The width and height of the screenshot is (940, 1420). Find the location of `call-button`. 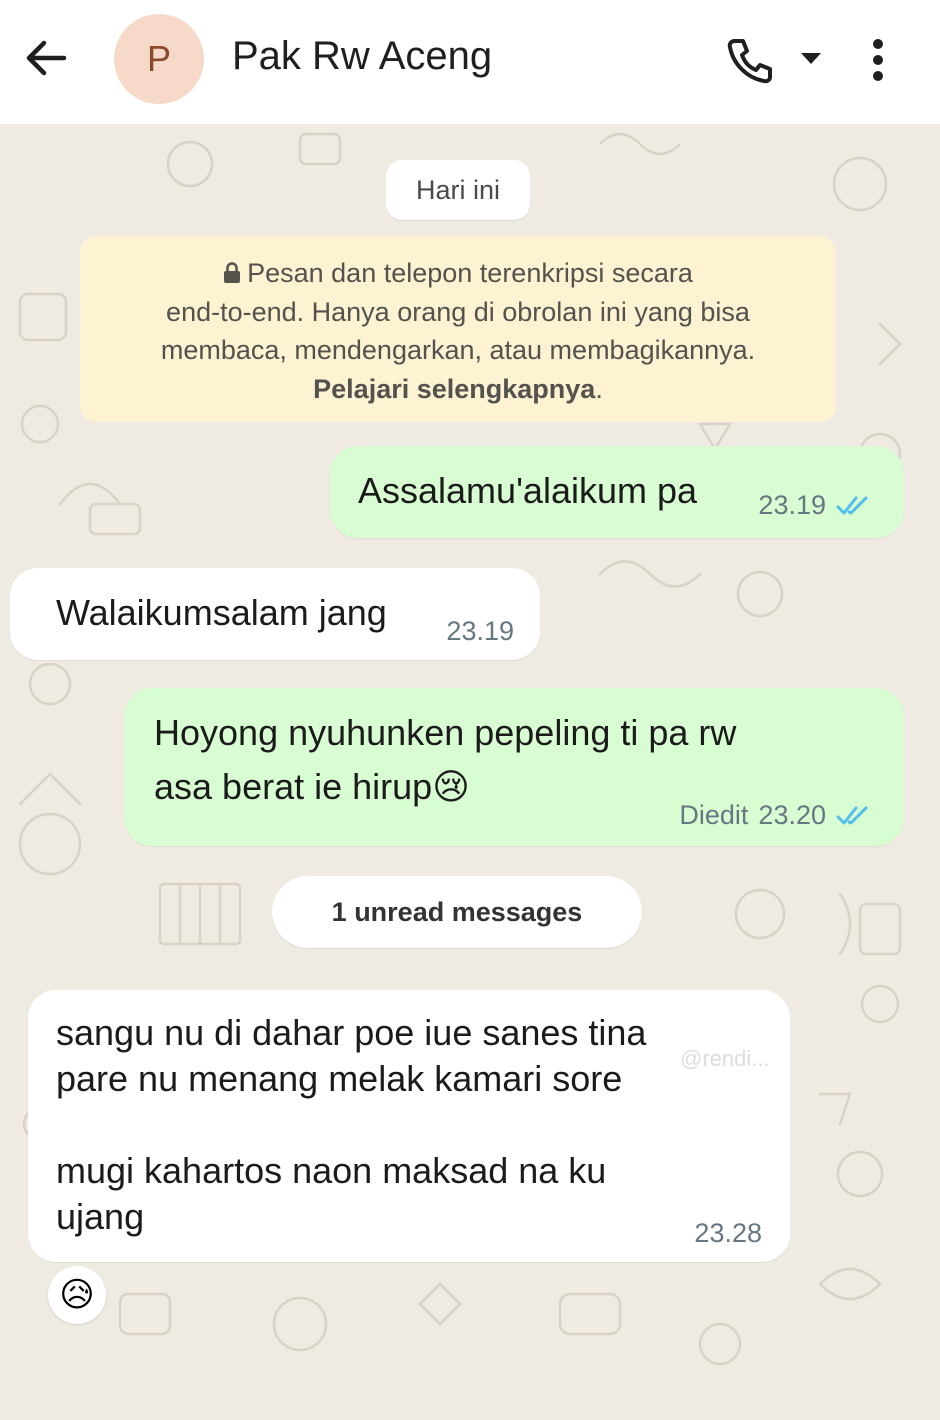

call-button is located at coordinates (750, 60).